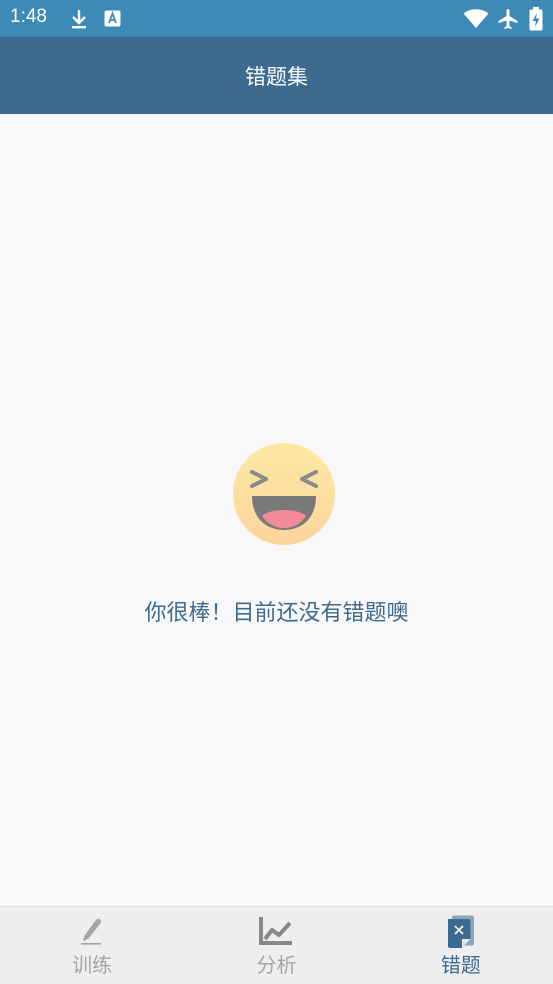 The height and width of the screenshot is (984, 553). I want to click on status-time: 1:48, so click(28, 16).